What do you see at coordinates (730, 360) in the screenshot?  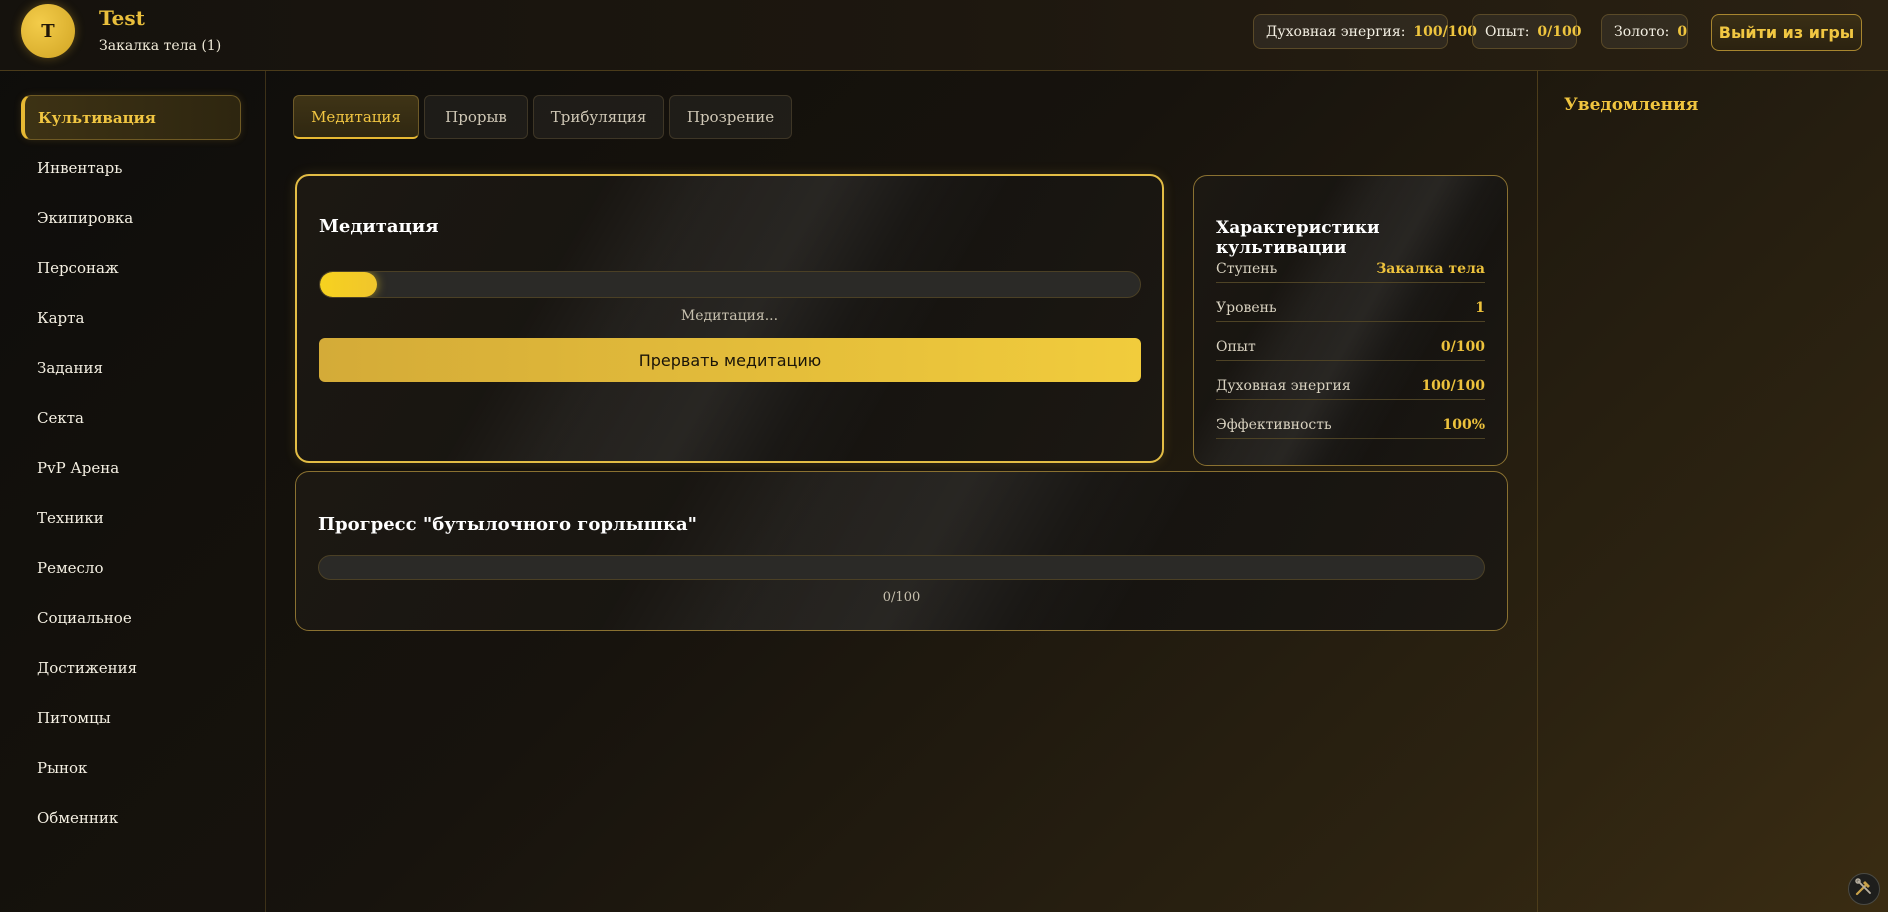 I see `stop-meditation-button: Прервать медитацию` at bounding box center [730, 360].